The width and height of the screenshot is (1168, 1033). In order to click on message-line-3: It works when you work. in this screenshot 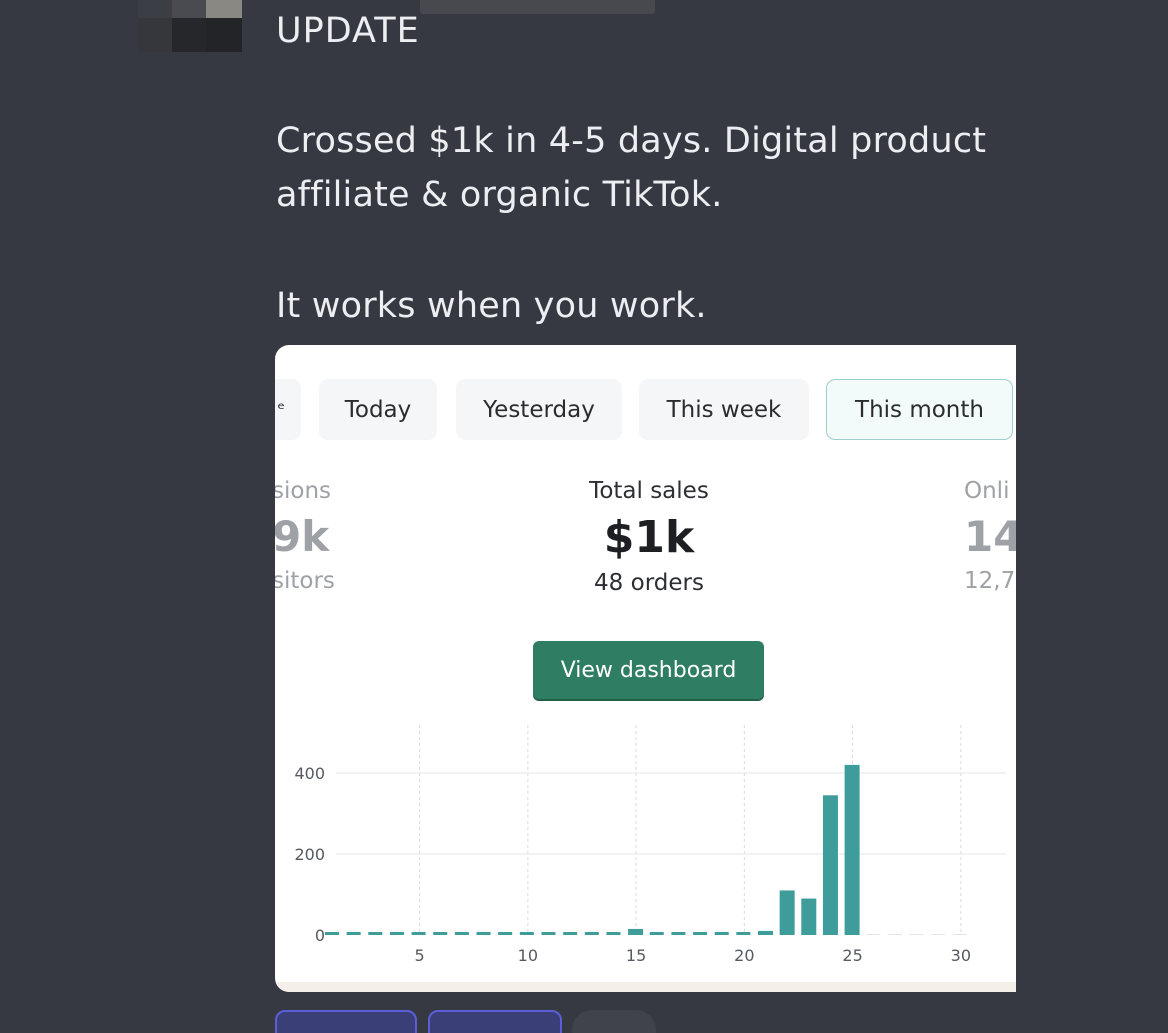, I will do `click(491, 306)`.